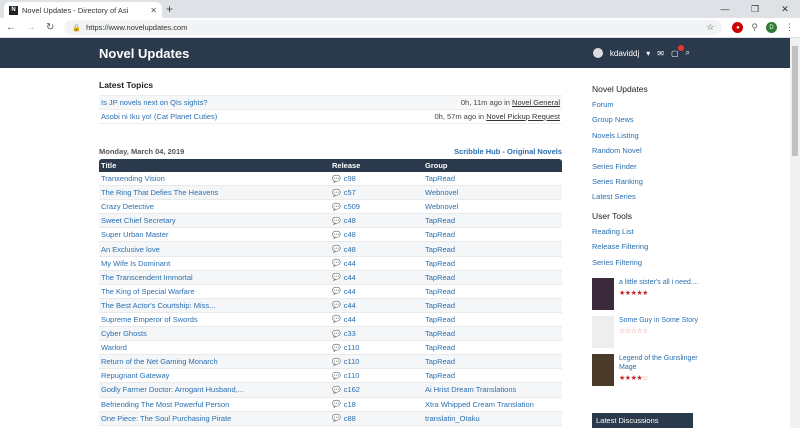 The width and height of the screenshot is (800, 428). What do you see at coordinates (215, 206) in the screenshot?
I see `series-title-link: Crazy Detective` at bounding box center [215, 206].